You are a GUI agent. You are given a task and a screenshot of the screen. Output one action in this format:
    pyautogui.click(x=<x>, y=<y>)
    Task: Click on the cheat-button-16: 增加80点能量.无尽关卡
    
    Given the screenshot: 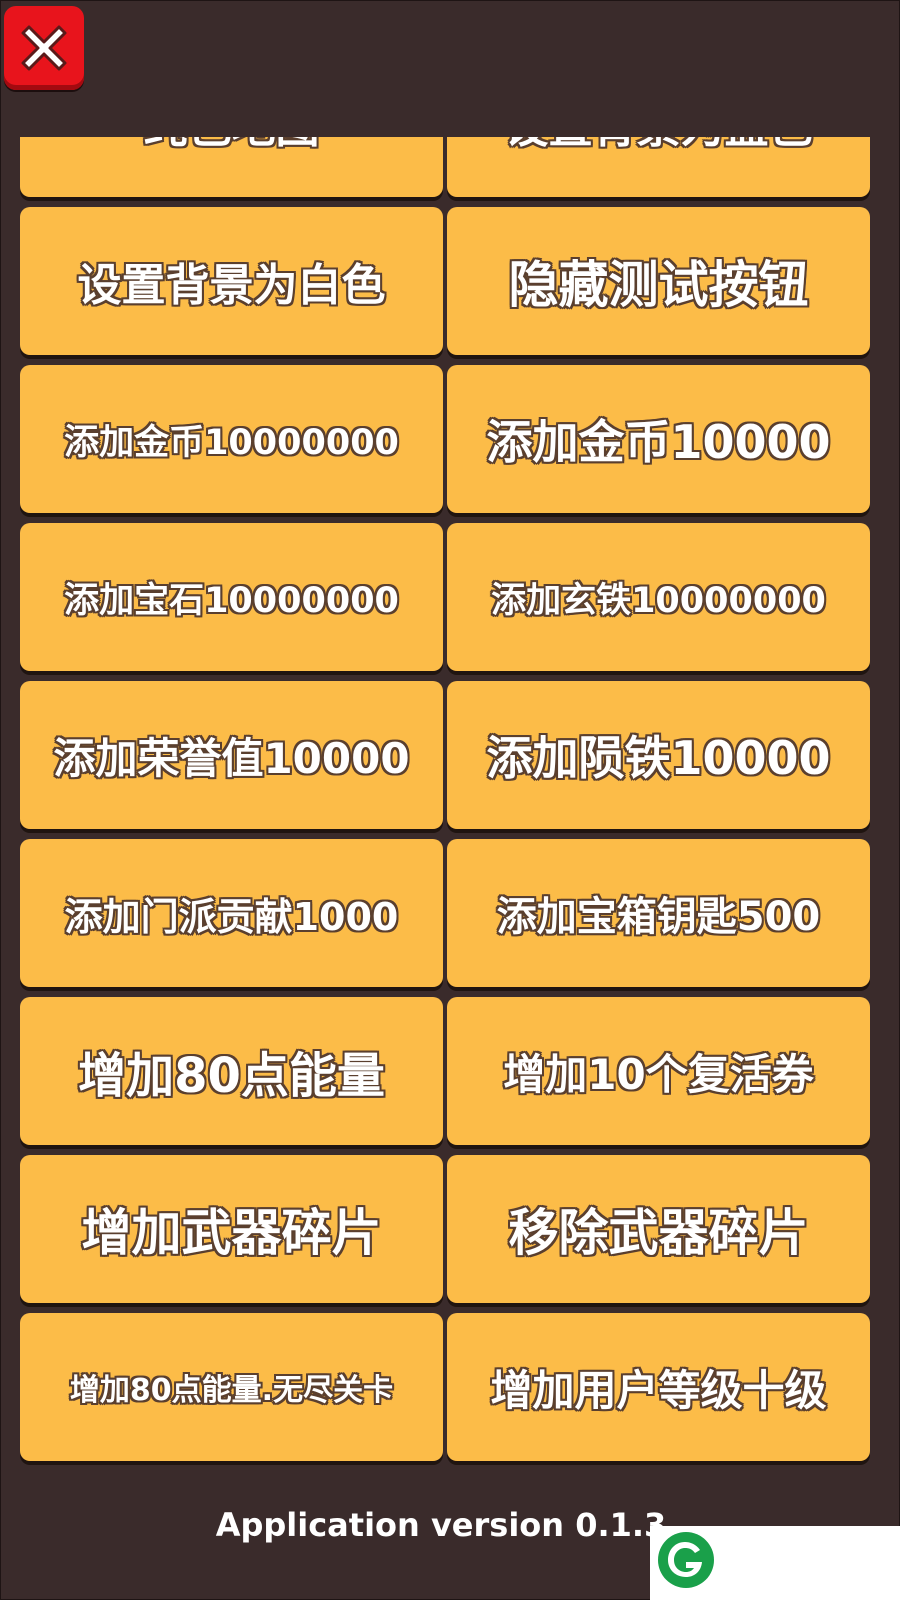 What is the action you would take?
    pyautogui.click(x=231, y=1387)
    